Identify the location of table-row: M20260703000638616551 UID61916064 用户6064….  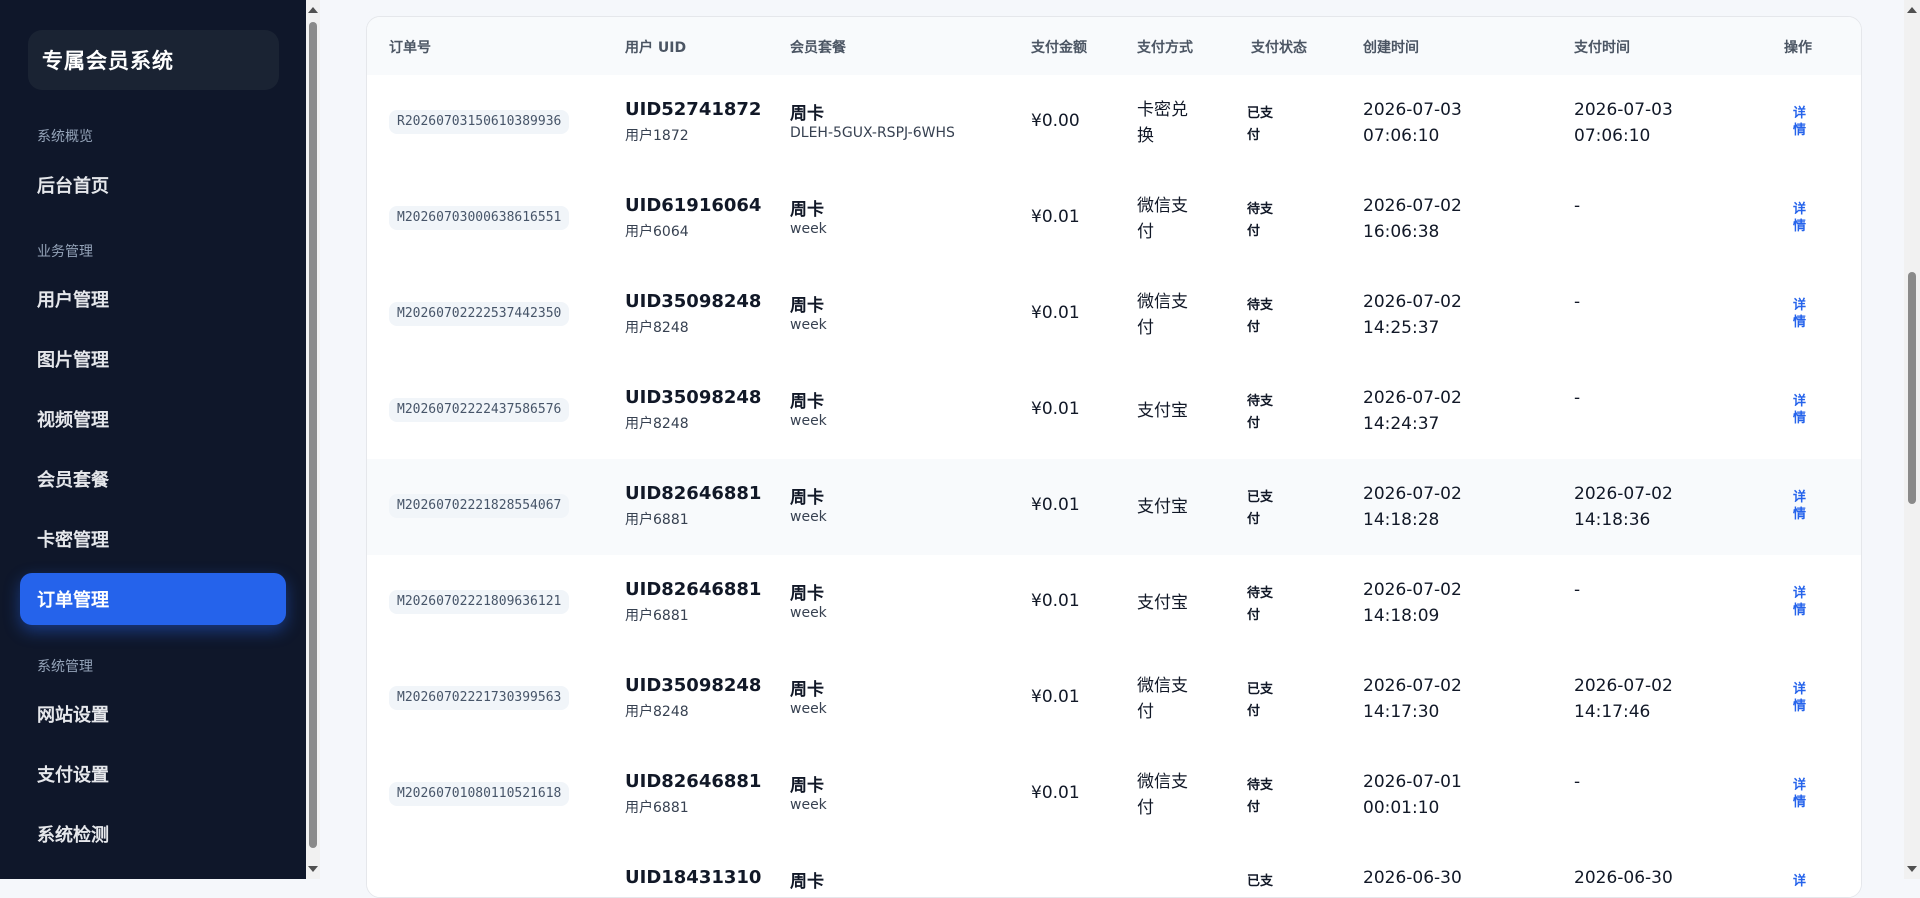
(1114, 219).